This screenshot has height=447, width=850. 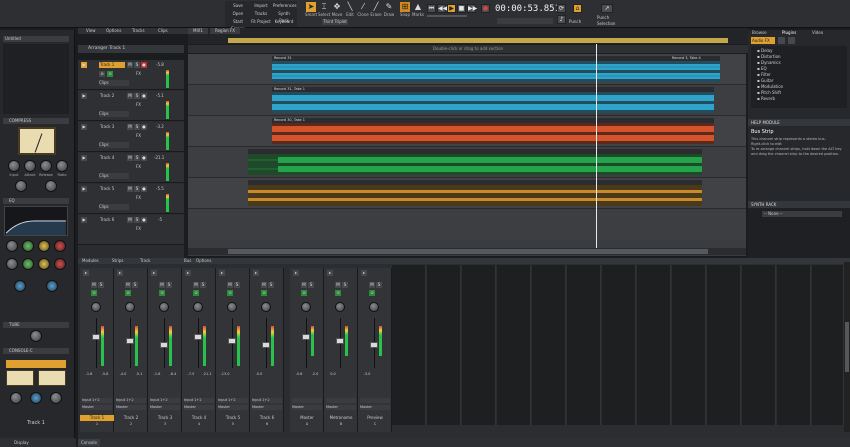 I want to click on track-row-1: ▶ Track 1 M S ● -5.8 ⊘ ⊙ Clips FX, so click(x=131, y=75).